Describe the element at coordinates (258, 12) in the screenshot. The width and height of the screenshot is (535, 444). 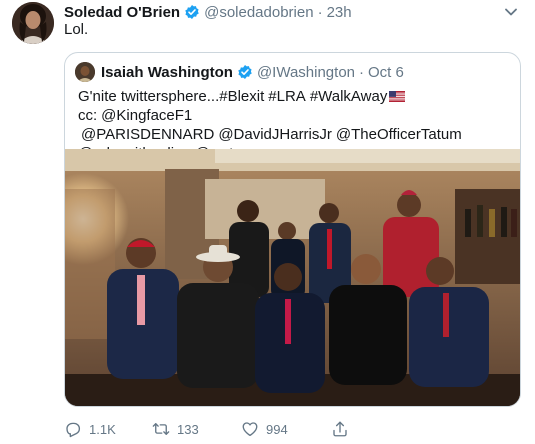
I see `author-handle: @soledadobrien` at that location.